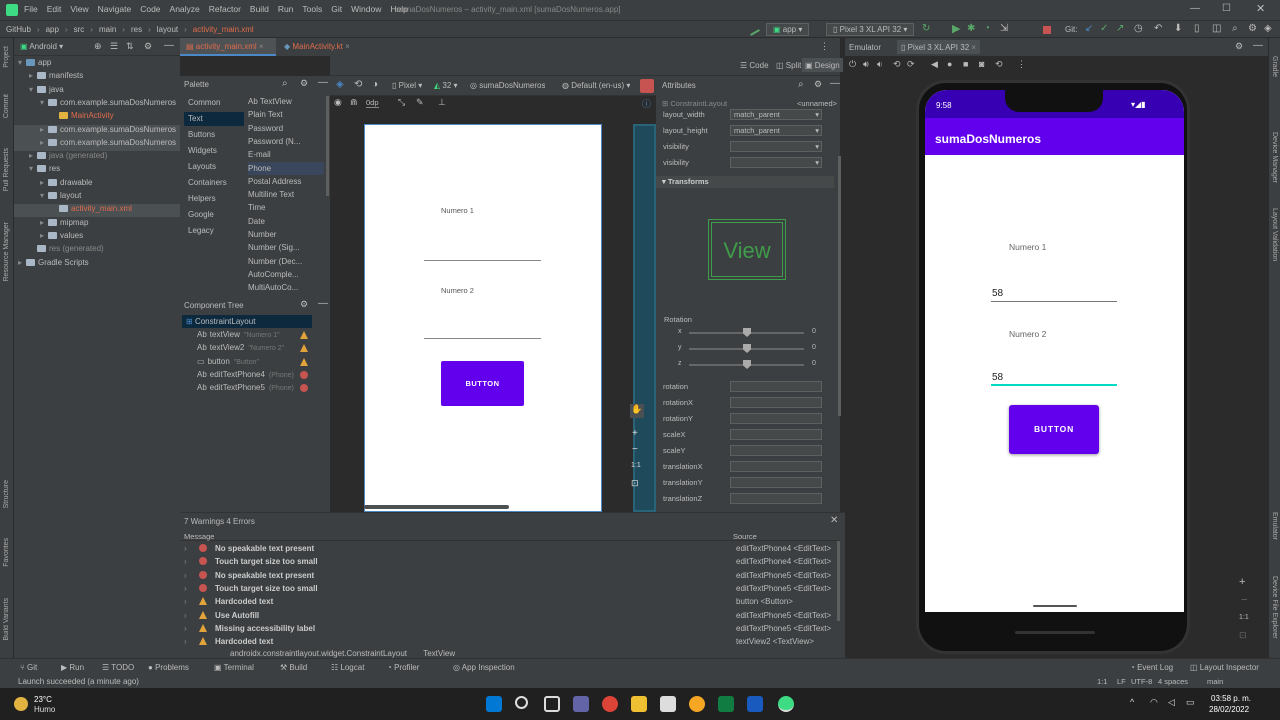 This screenshot has width=1280, height=720. I want to click on preview-edittext-phone5, so click(482, 338).